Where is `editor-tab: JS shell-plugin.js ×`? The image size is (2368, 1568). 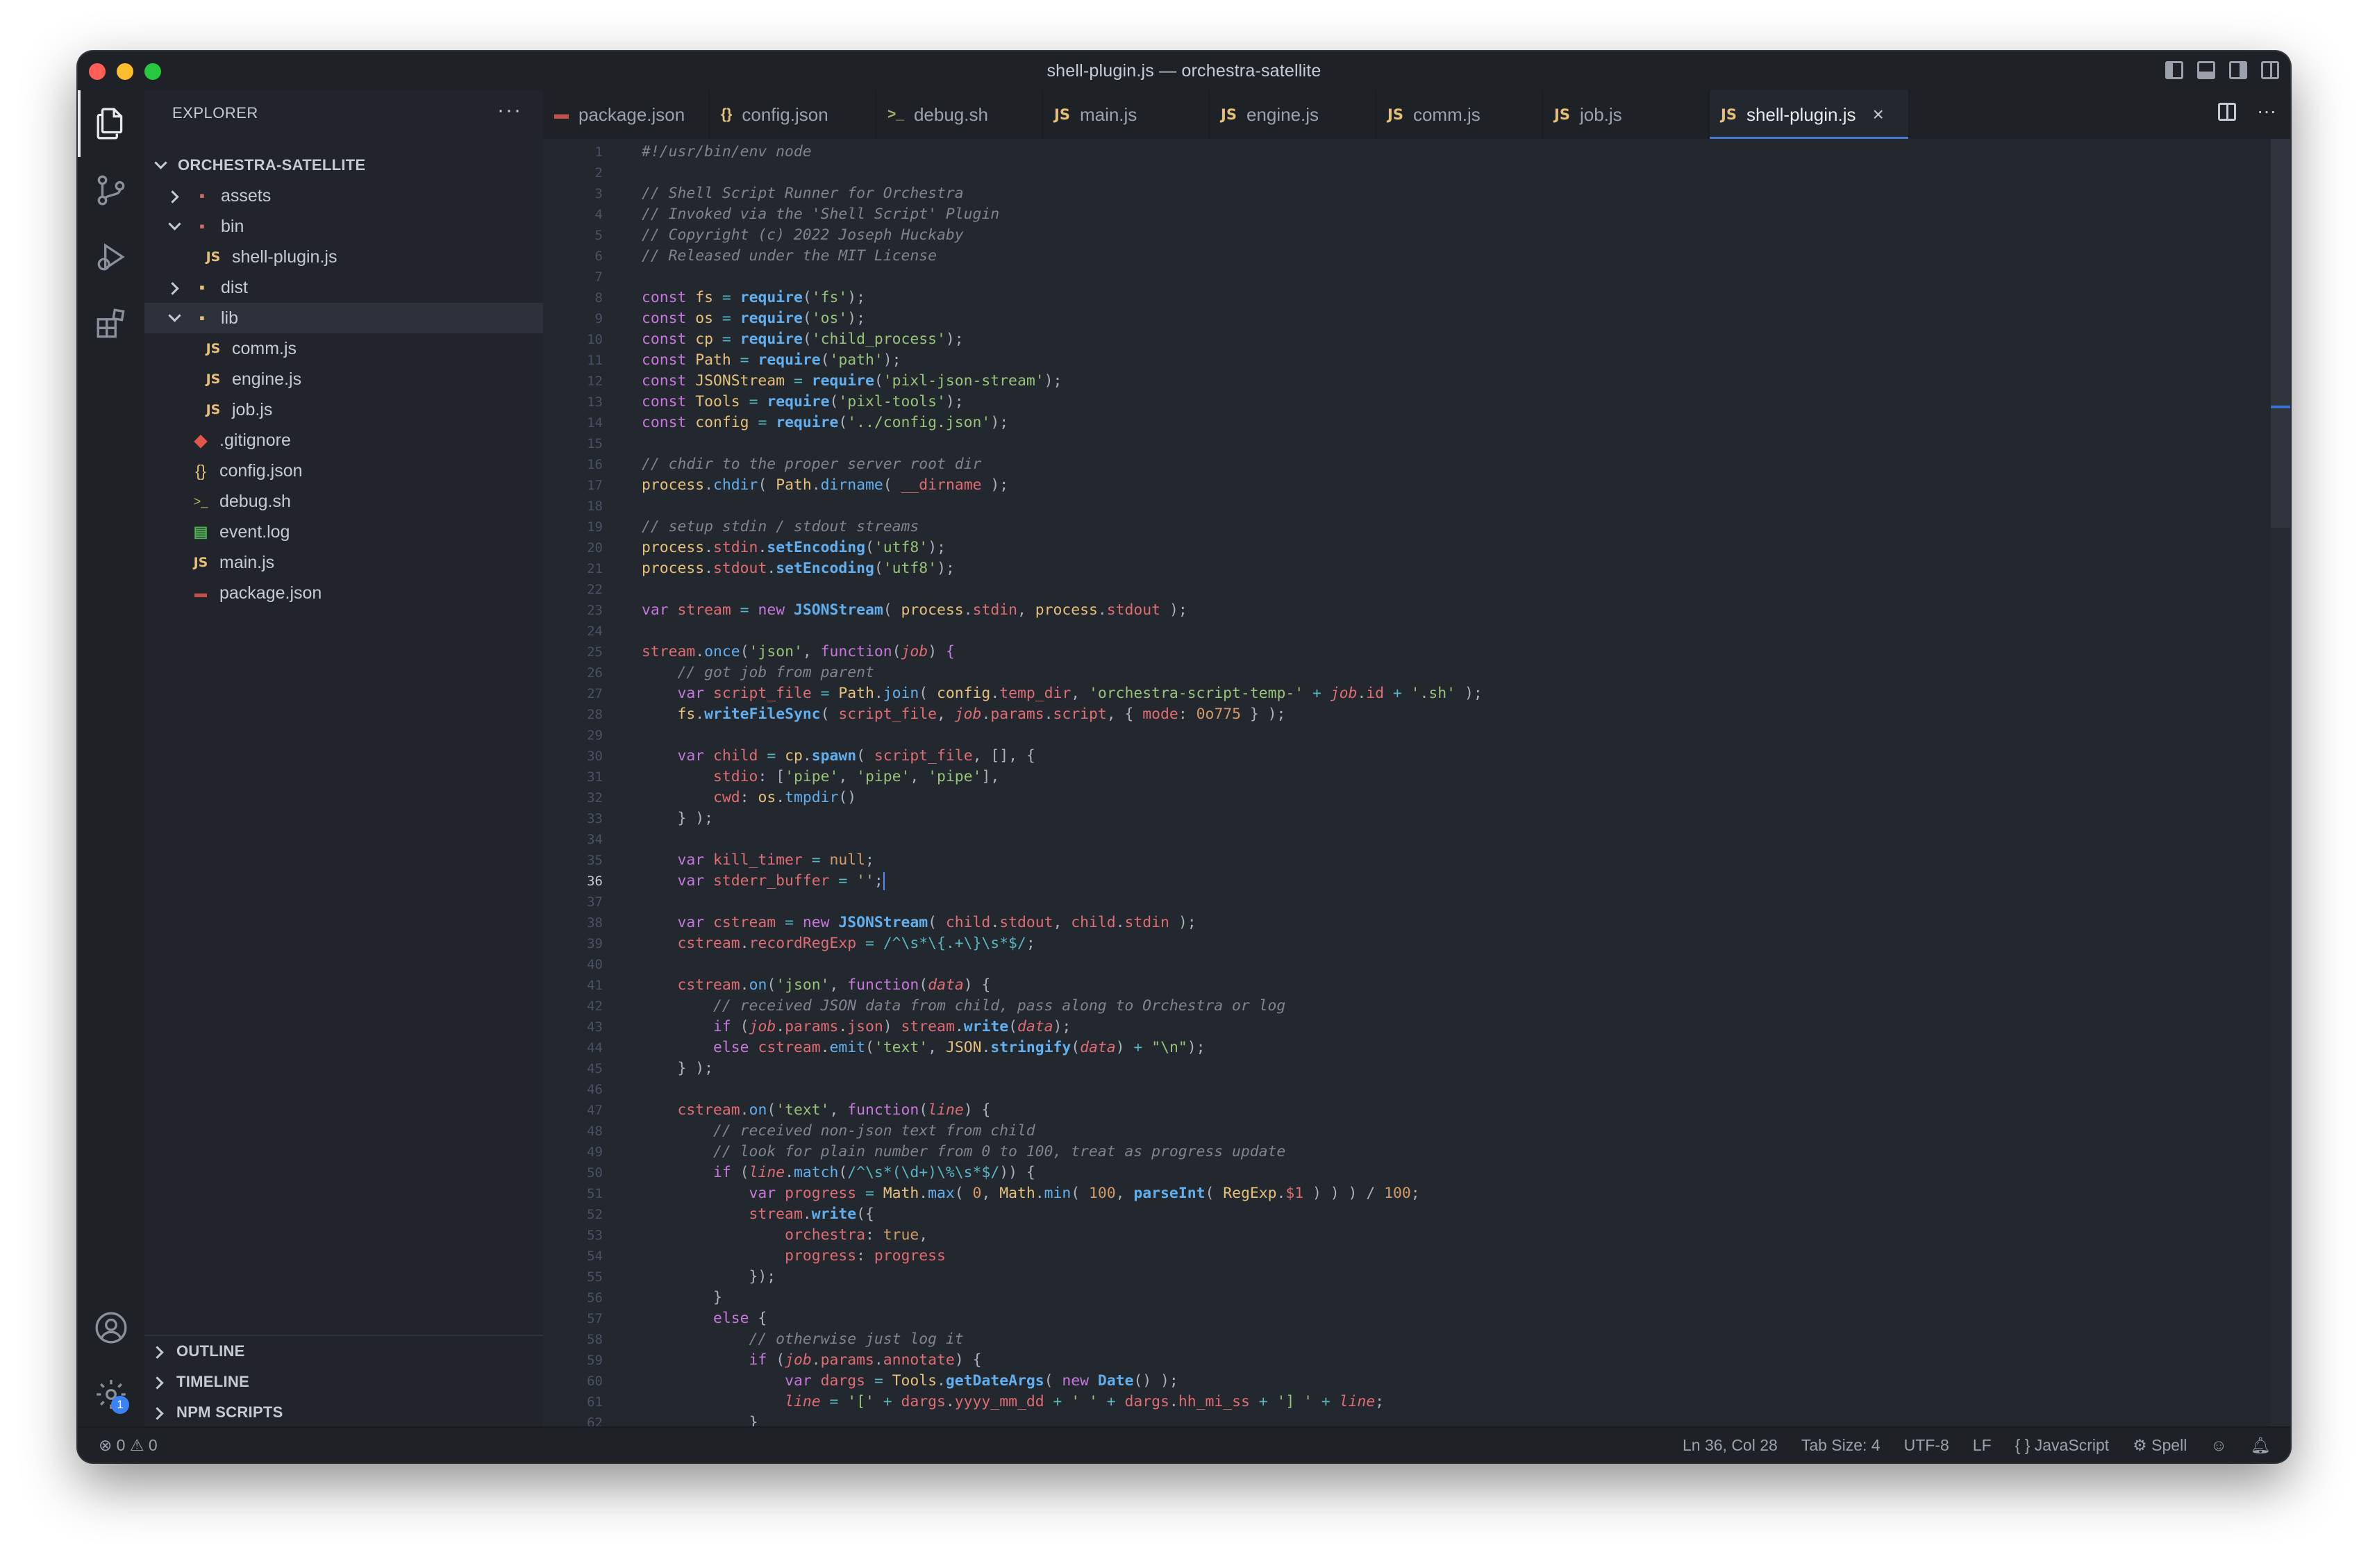
editor-tab: JS shell-plugin.js × is located at coordinates (1810, 114).